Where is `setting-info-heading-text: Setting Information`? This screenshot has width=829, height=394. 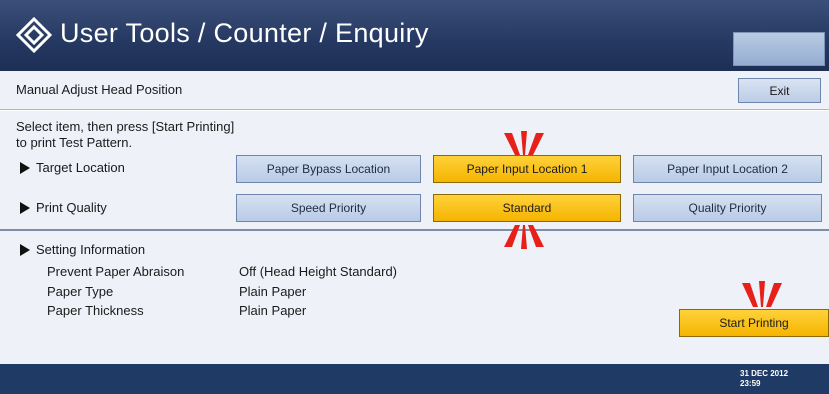 setting-info-heading-text: Setting Information is located at coordinates (91, 249).